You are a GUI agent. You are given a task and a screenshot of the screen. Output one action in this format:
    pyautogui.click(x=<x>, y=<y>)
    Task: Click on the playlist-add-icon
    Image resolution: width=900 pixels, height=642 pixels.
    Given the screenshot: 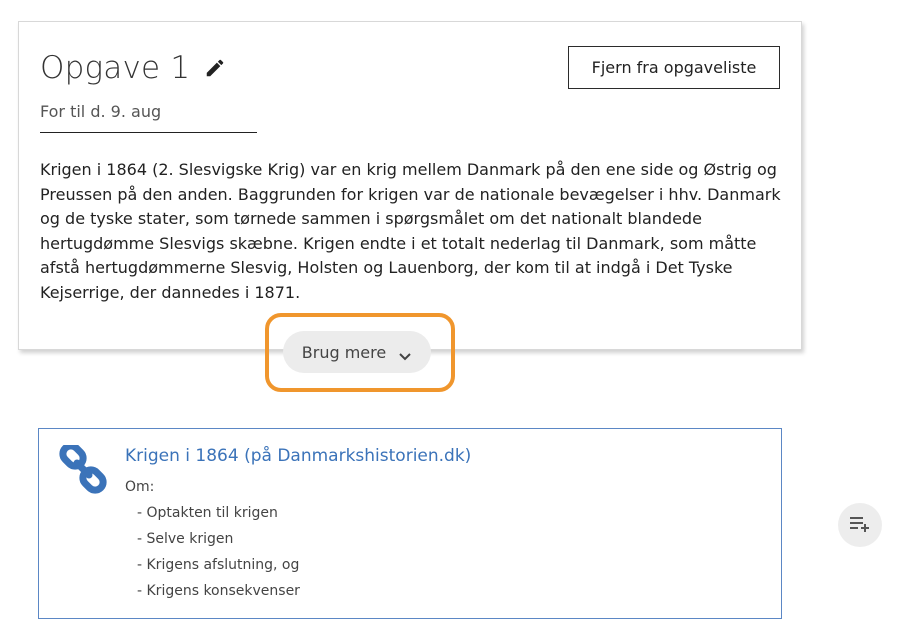 What is the action you would take?
    pyautogui.click(x=860, y=525)
    